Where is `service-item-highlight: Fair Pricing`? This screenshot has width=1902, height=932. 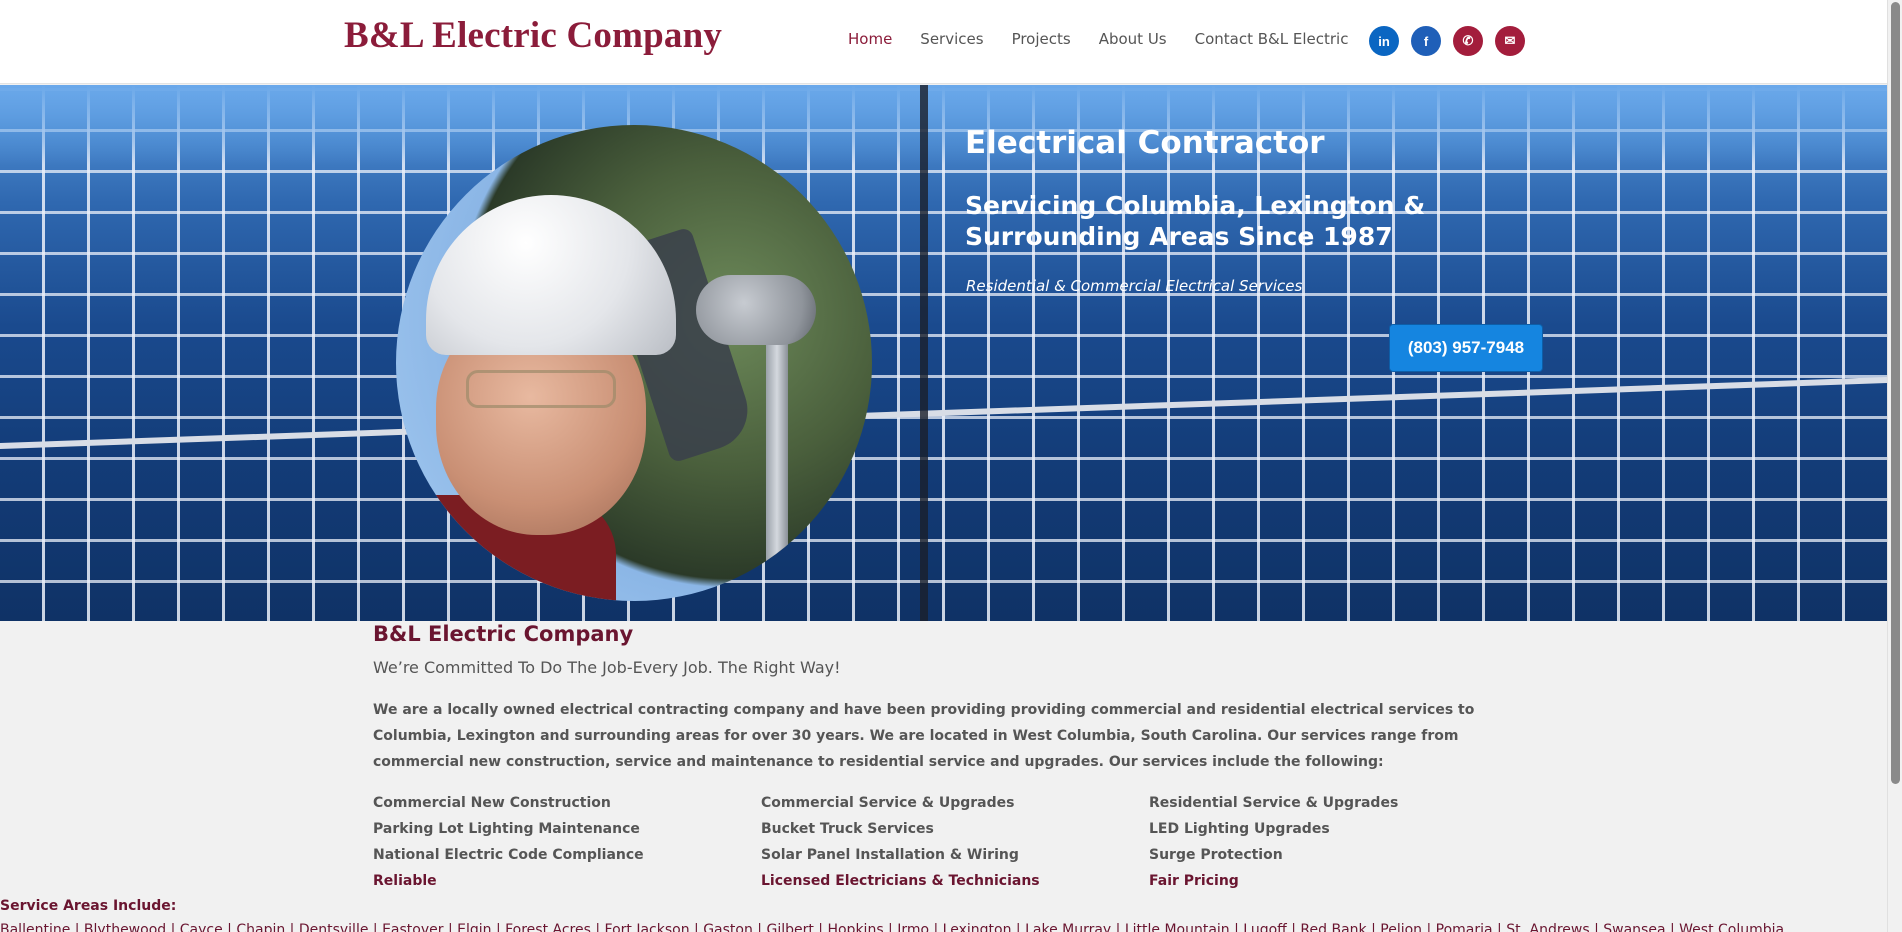 service-item-highlight: Fair Pricing is located at coordinates (1194, 881).